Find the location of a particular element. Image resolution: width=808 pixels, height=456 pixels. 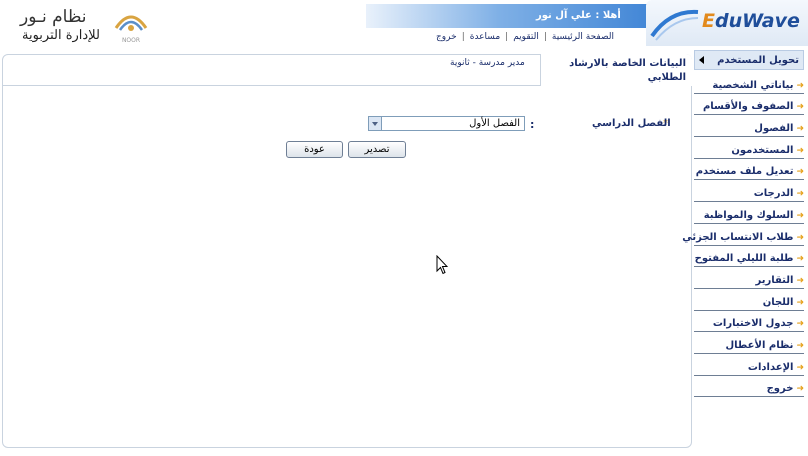

chevron-down-icon is located at coordinates (375, 123).